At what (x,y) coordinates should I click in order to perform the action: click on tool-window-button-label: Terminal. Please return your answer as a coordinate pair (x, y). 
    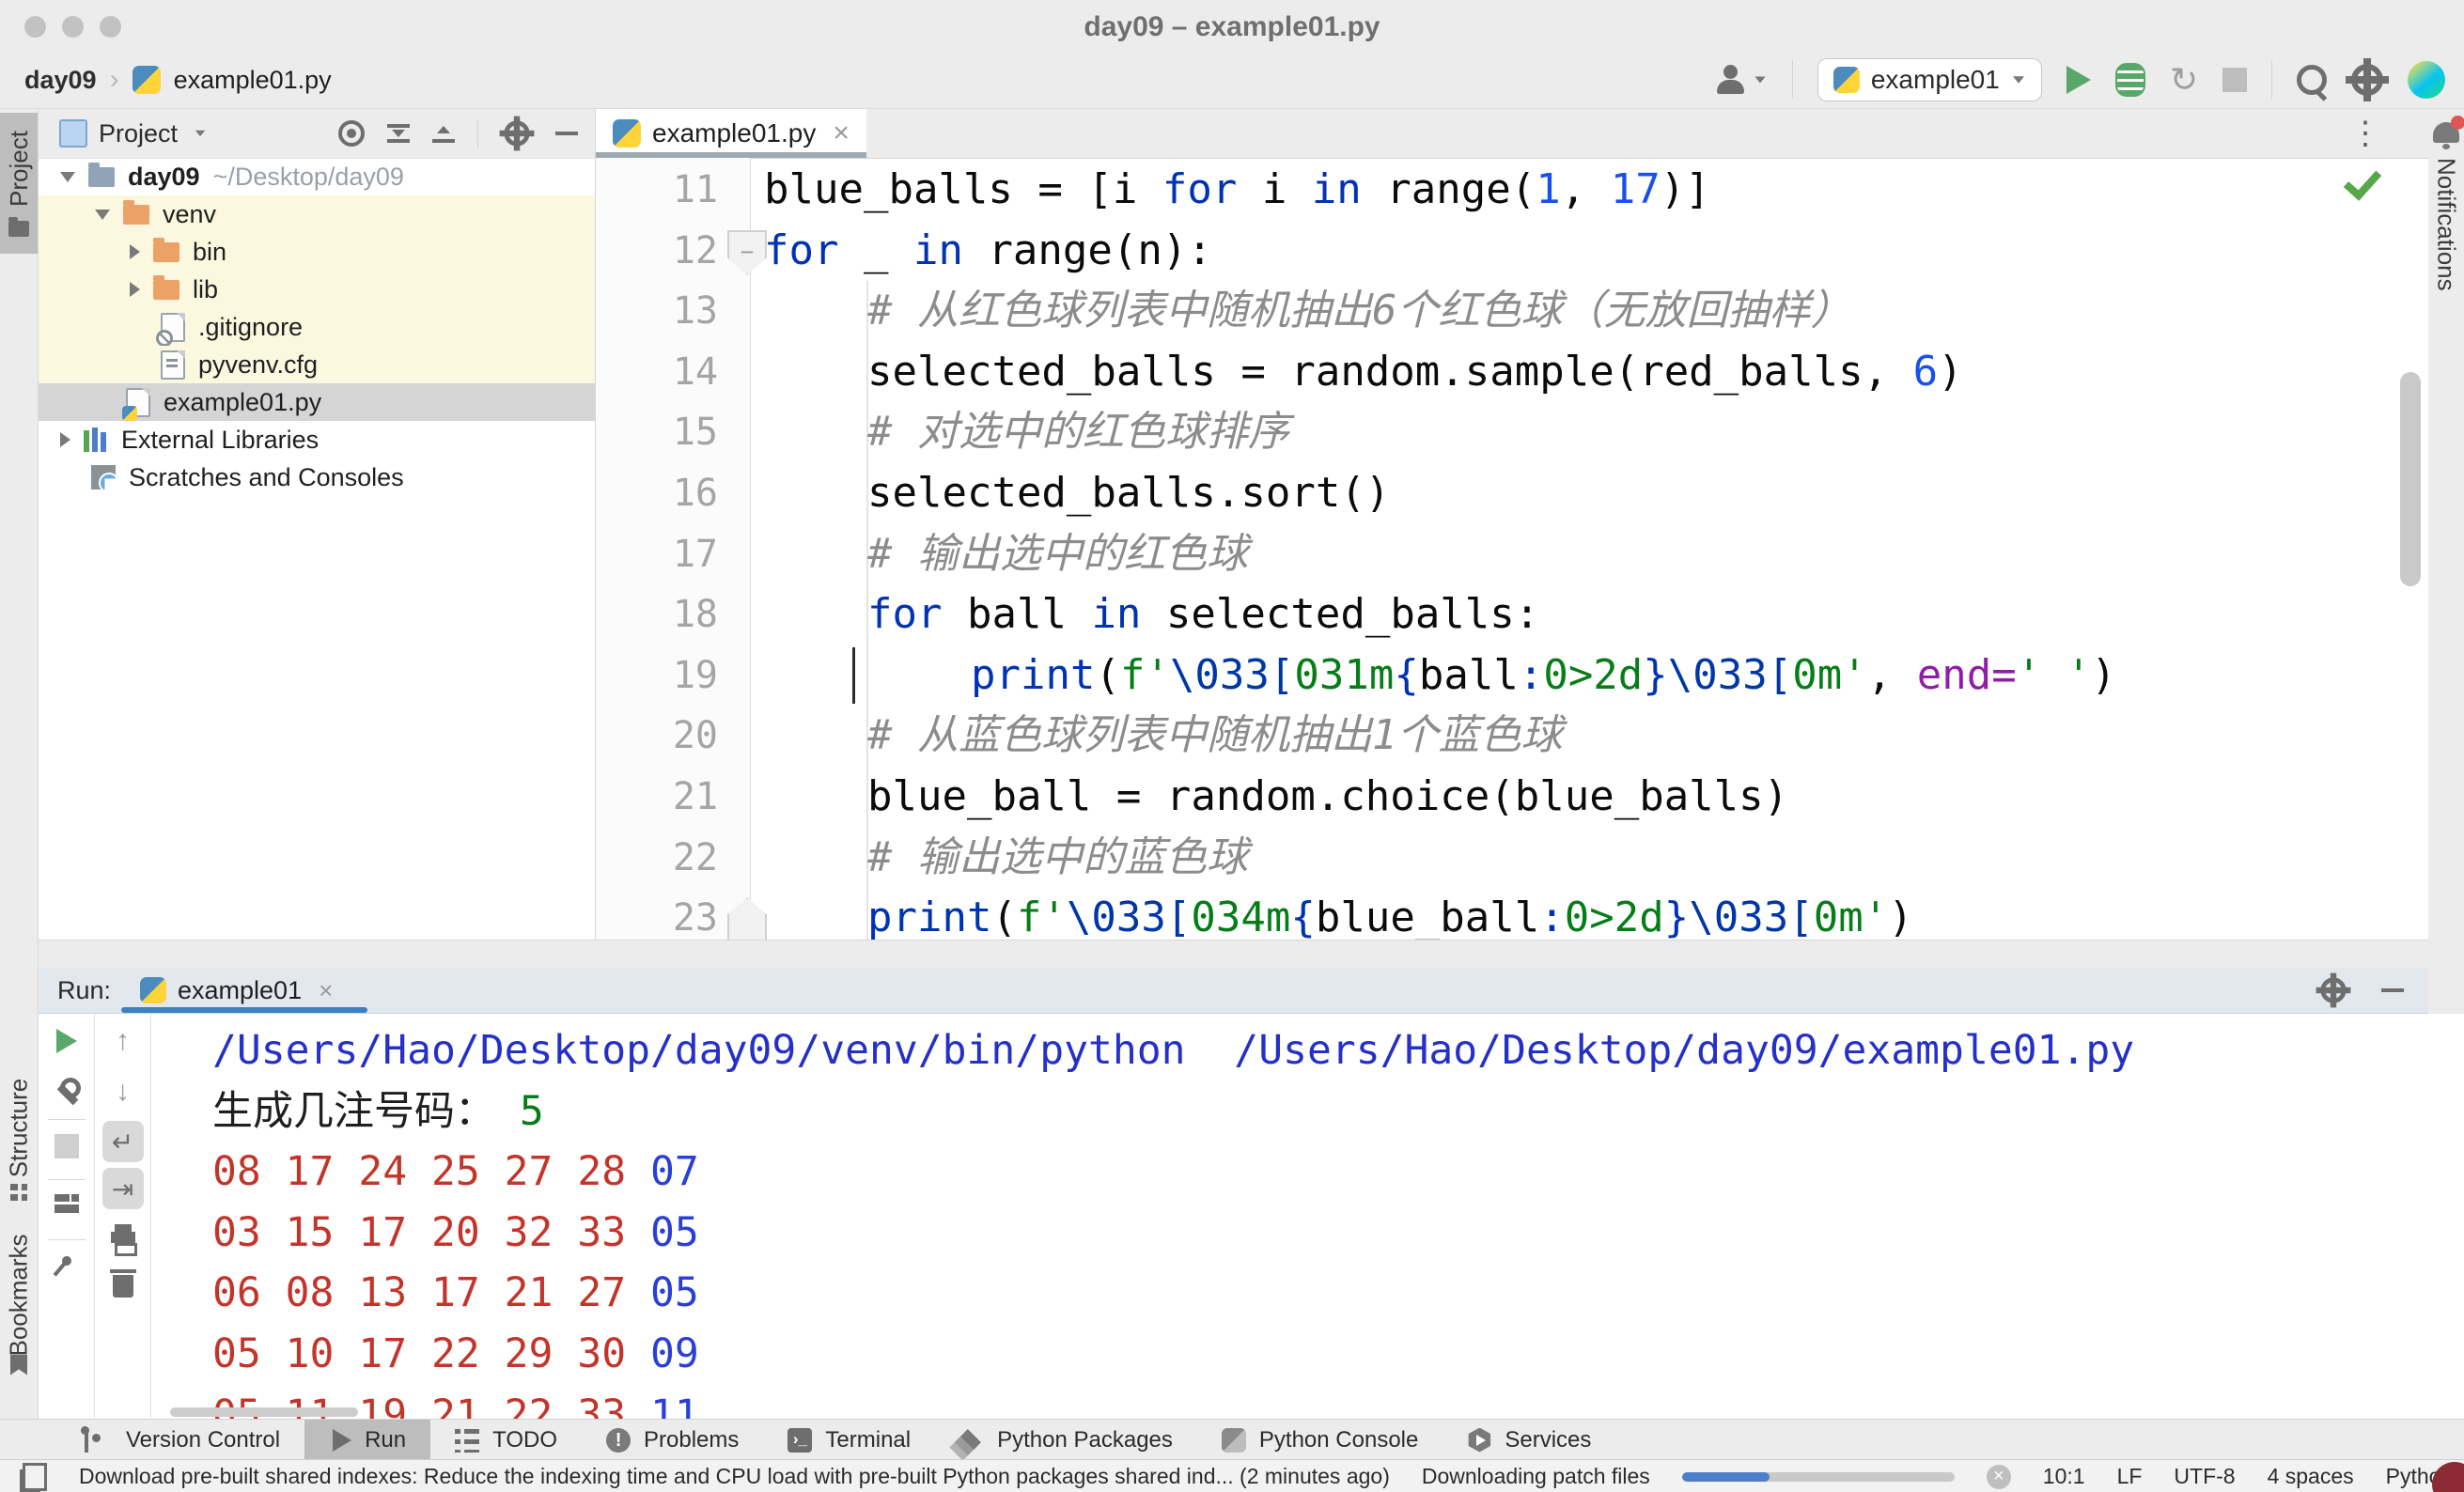
    Looking at the image, I should click on (868, 1439).